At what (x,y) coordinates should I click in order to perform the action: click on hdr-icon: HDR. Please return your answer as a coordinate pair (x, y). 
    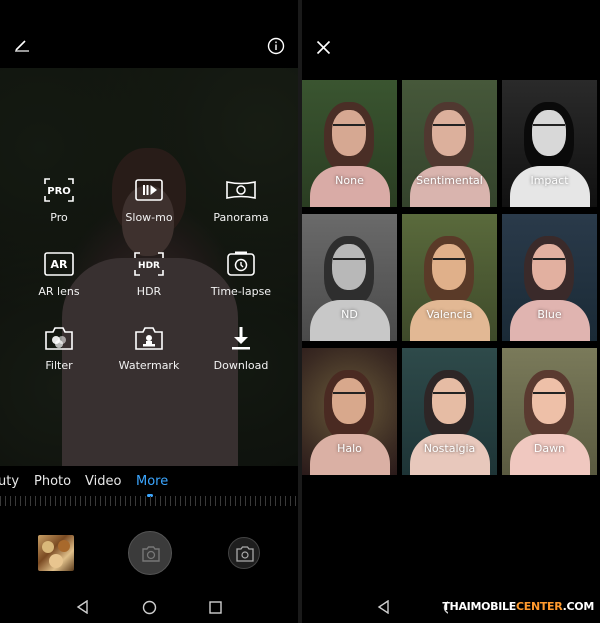
    Looking at the image, I should click on (149, 264).